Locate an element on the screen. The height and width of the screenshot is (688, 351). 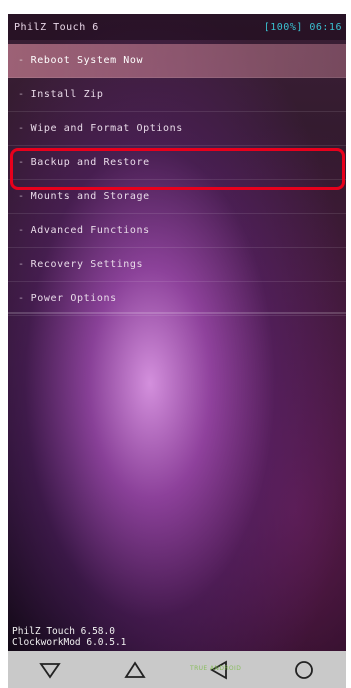
watermark-text: TRUE ANDROID is located at coordinates (216, 668).